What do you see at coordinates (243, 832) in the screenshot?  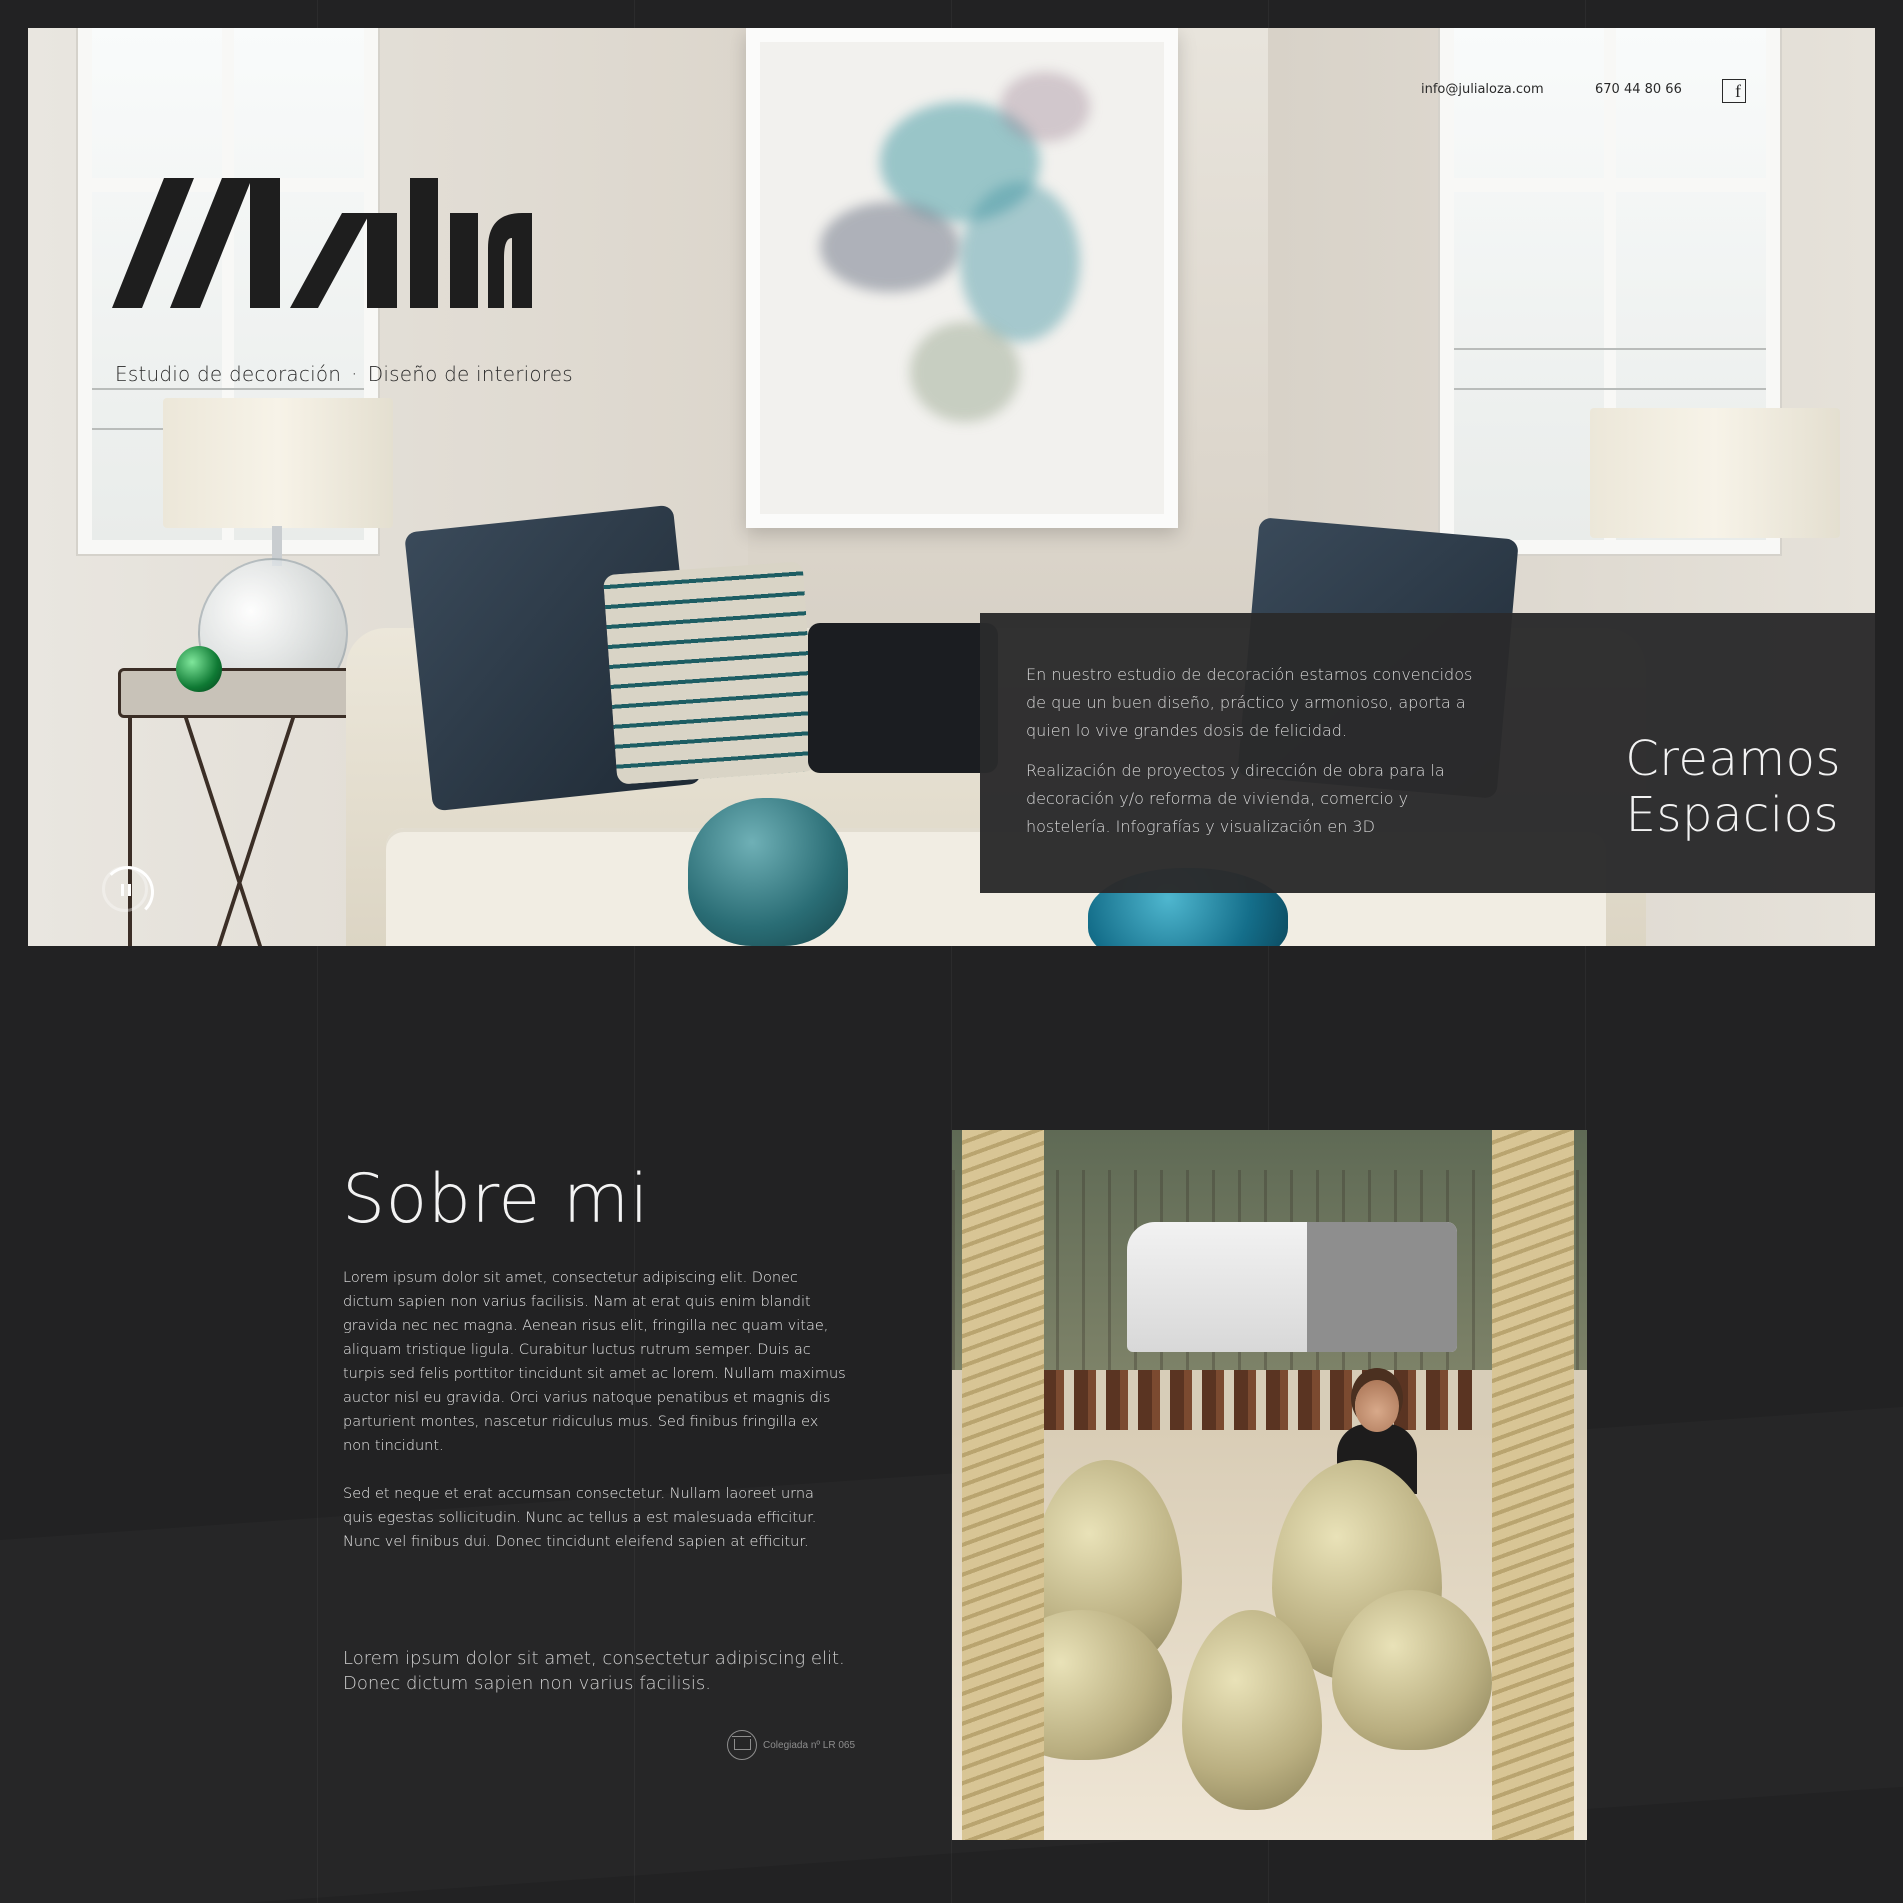 I see `side-table-legs` at bounding box center [243, 832].